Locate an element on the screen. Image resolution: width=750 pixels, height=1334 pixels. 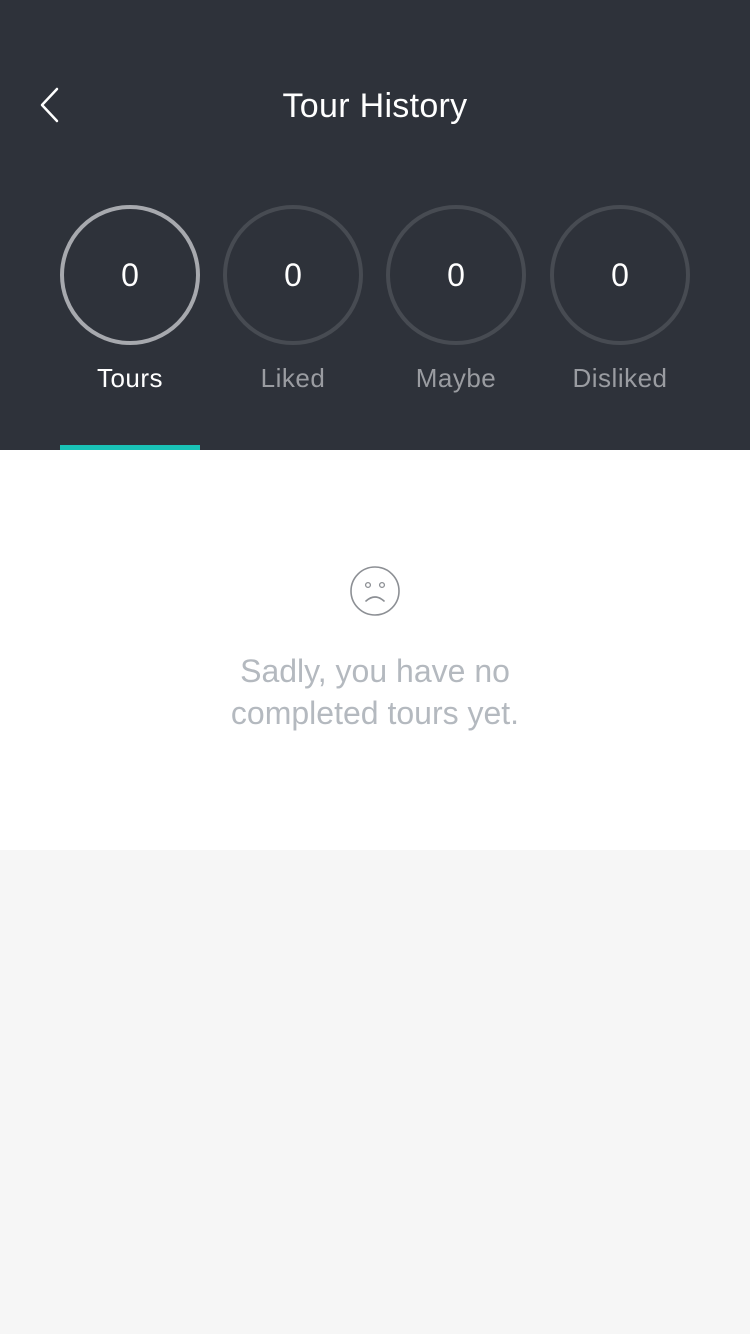
tab-tours-label: Tours is located at coordinates (130, 378).